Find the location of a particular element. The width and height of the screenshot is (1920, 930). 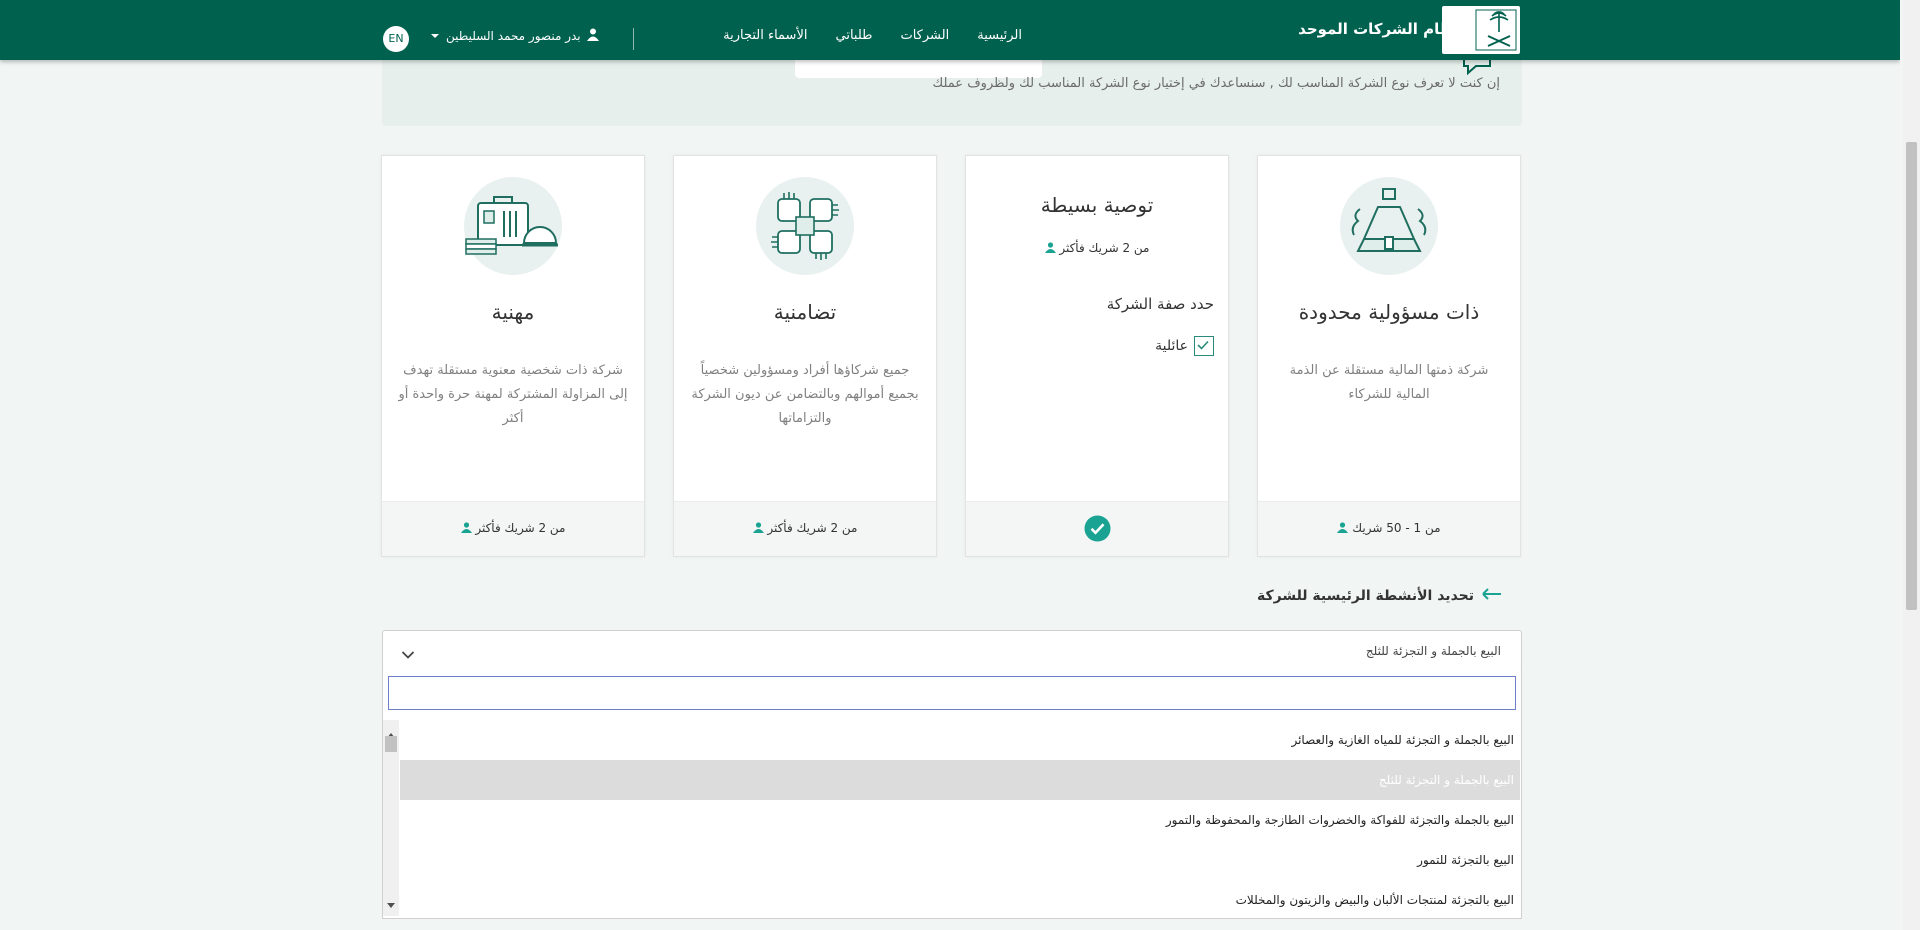

main-activities-heading: تحديد الأنشطة الرئيسية للشركة is located at coordinates (1379, 596).